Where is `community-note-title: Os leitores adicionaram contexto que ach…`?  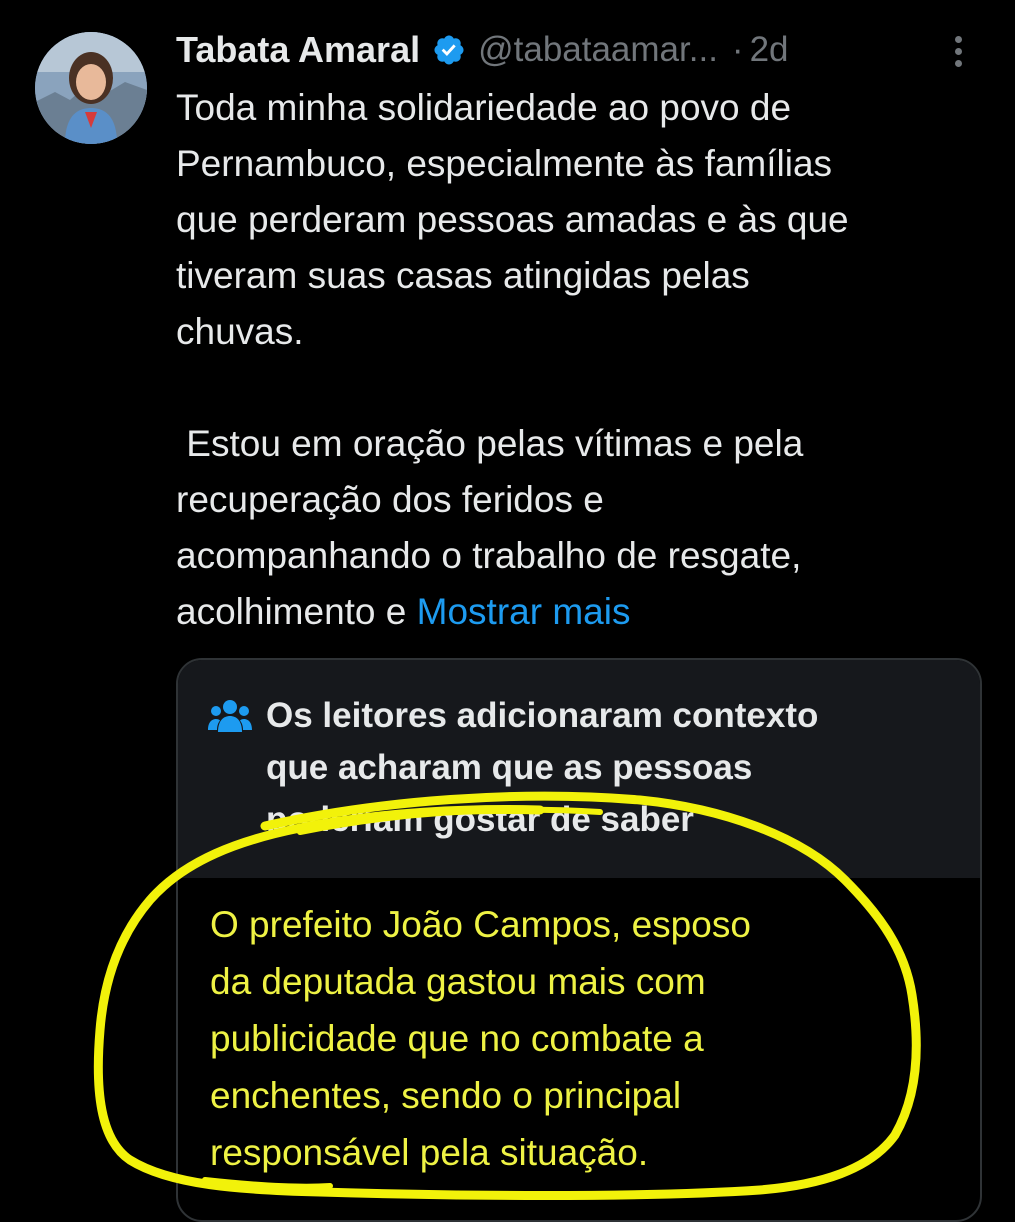 community-note-title: Os leitores adicionaram contexto que ach… is located at coordinates (611, 768).